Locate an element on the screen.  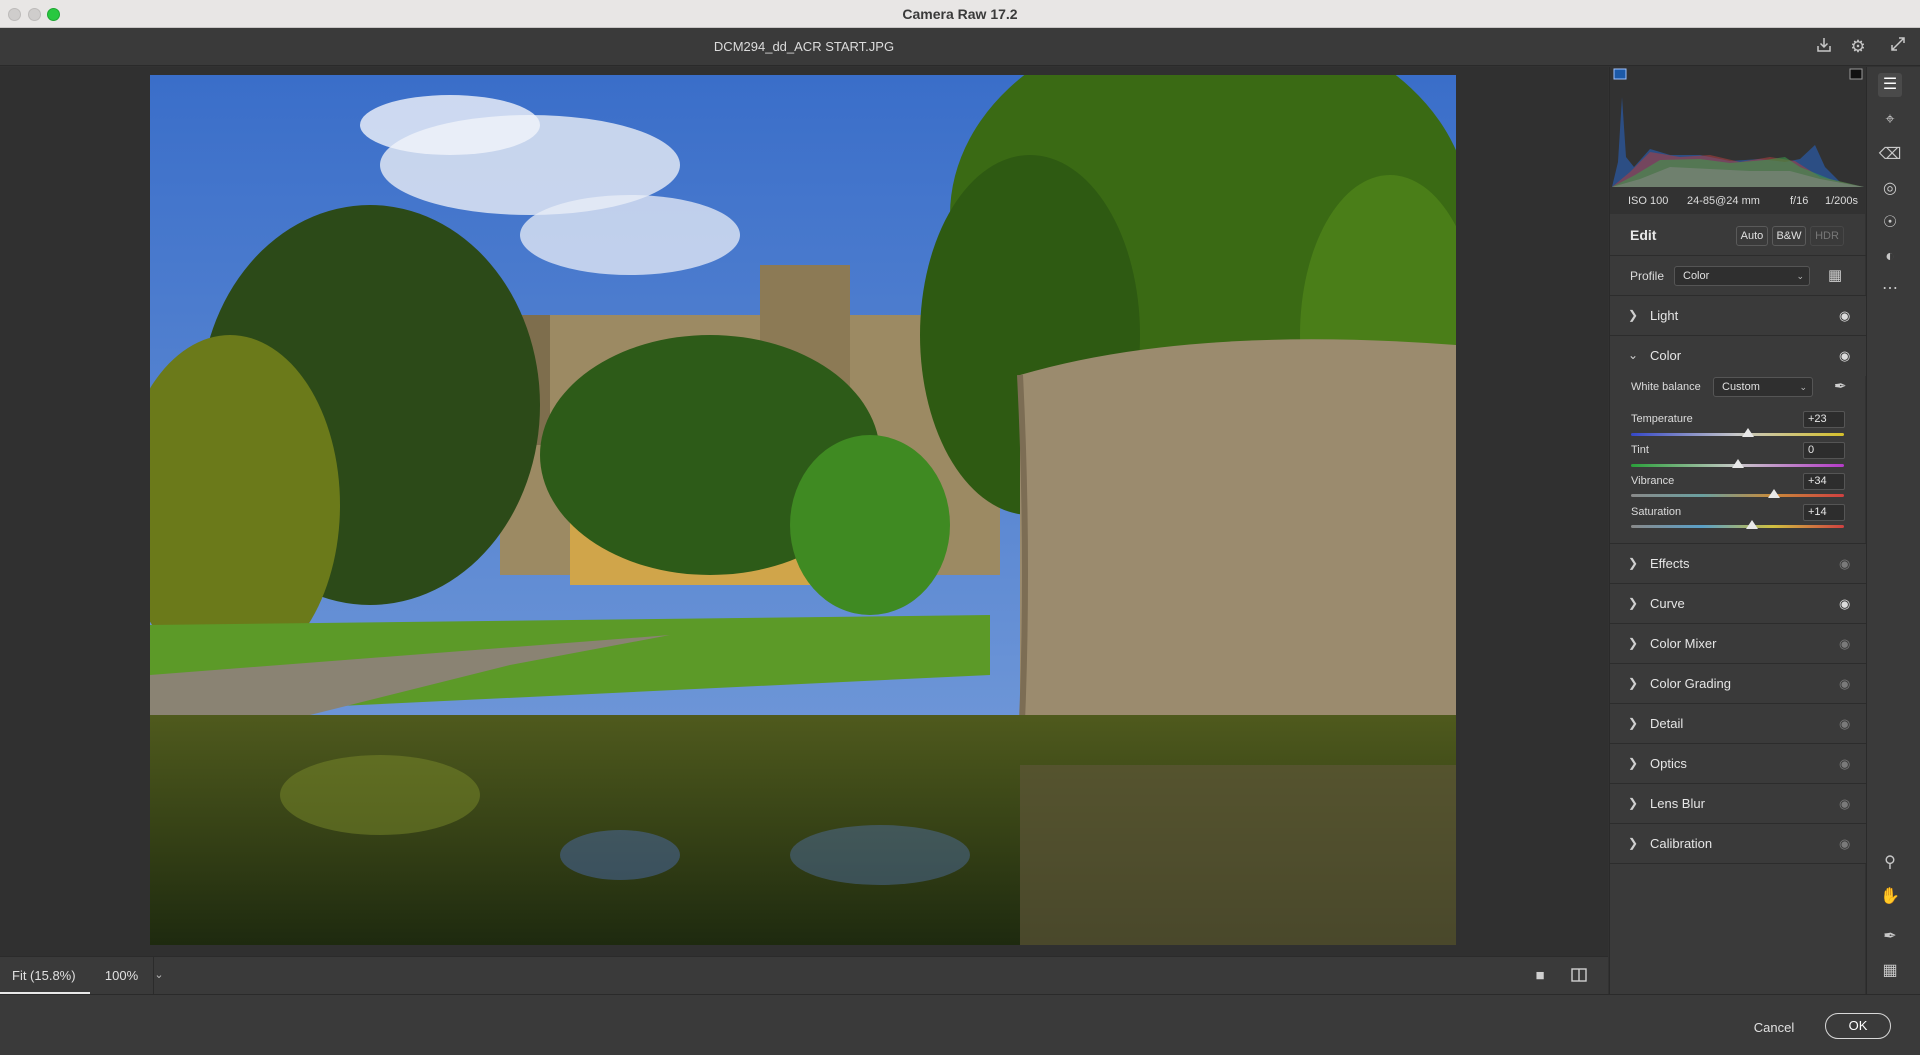
profile-select: Color ⌄ is located at coordinates (1742, 276).